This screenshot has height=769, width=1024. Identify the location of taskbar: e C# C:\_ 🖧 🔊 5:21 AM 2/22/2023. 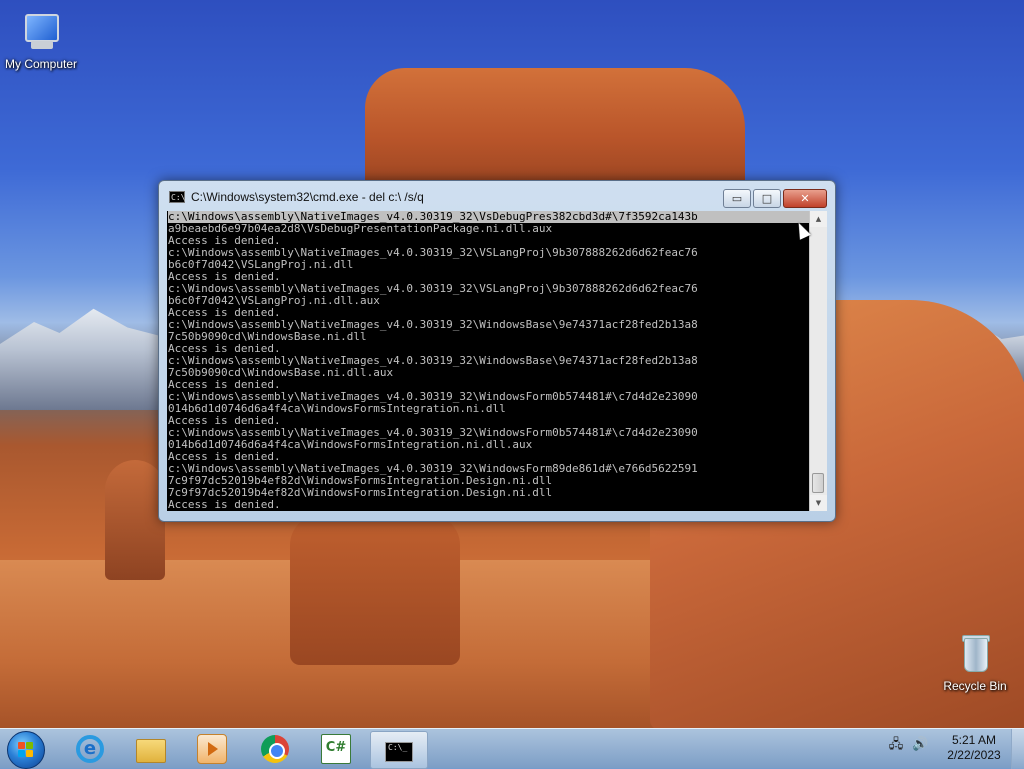
(512, 748).